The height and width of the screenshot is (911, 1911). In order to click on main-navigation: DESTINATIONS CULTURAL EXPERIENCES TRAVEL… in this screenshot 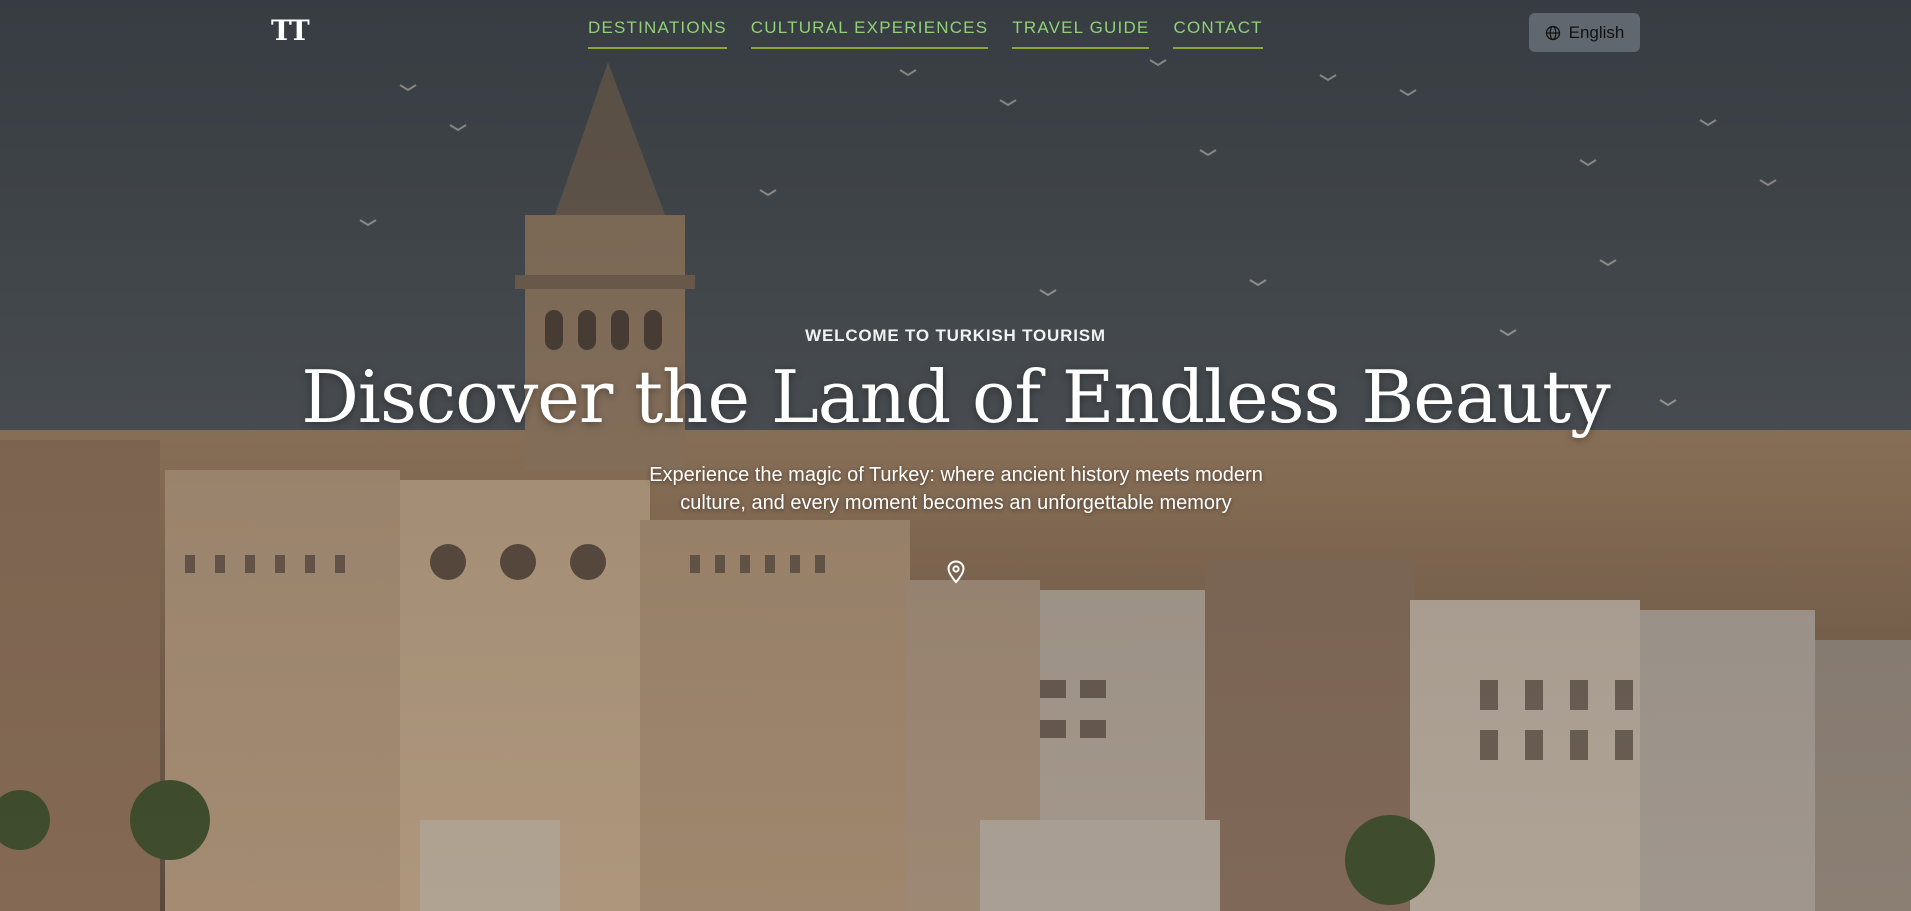, I will do `click(925, 33)`.